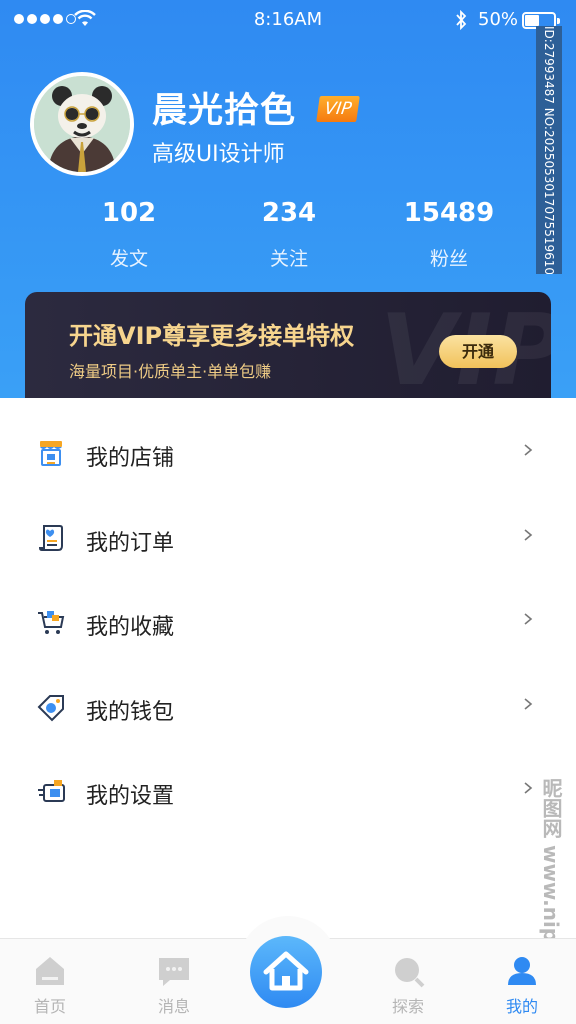  I want to click on tab-label: 探索, so click(407, 1006).